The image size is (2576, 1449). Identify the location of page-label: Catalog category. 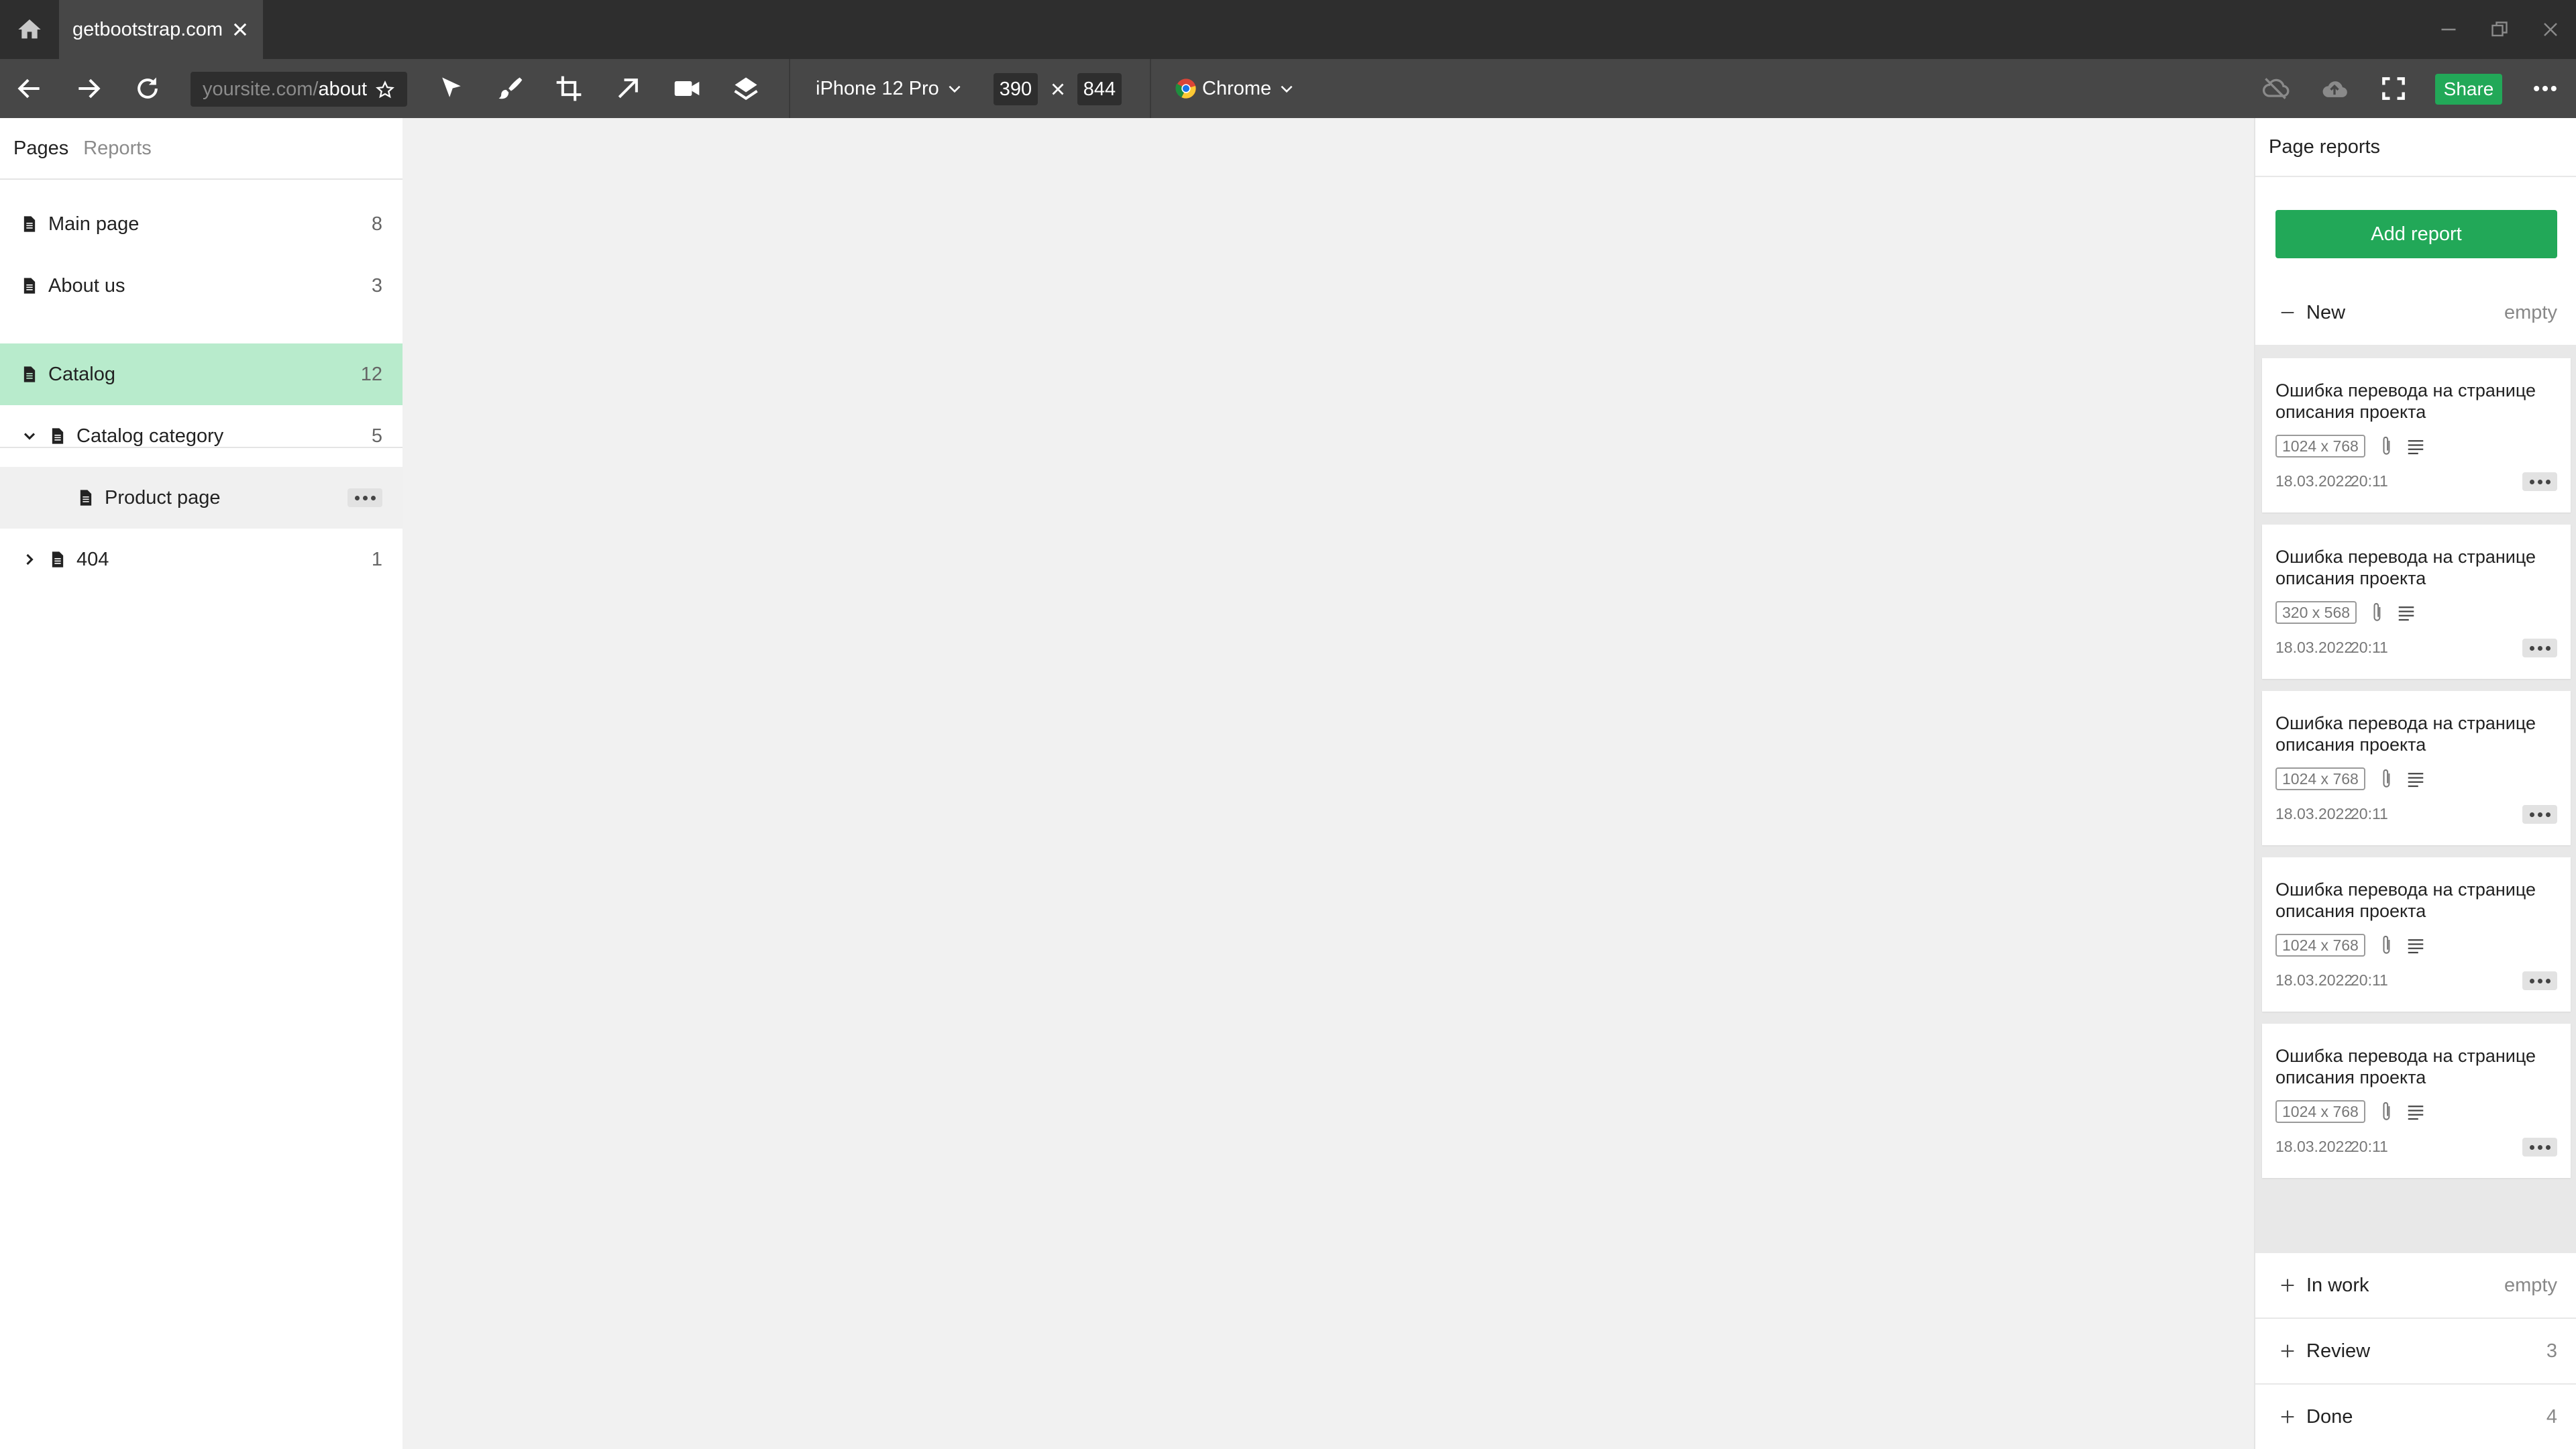
(150, 436).